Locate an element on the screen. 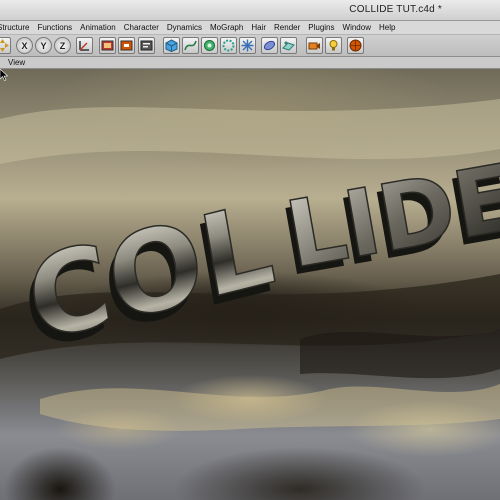  menu-help: Help is located at coordinates (387, 27).